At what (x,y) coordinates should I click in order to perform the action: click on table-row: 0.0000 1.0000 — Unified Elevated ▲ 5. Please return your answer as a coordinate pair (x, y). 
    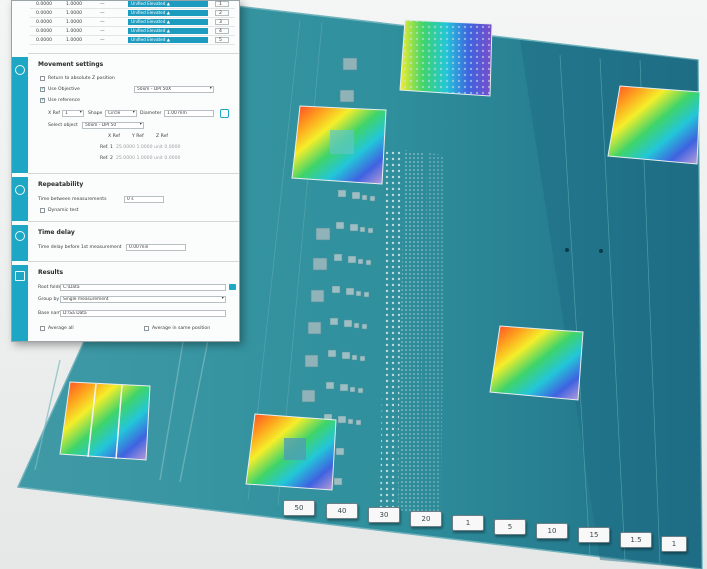
    Looking at the image, I should click on (132, 41).